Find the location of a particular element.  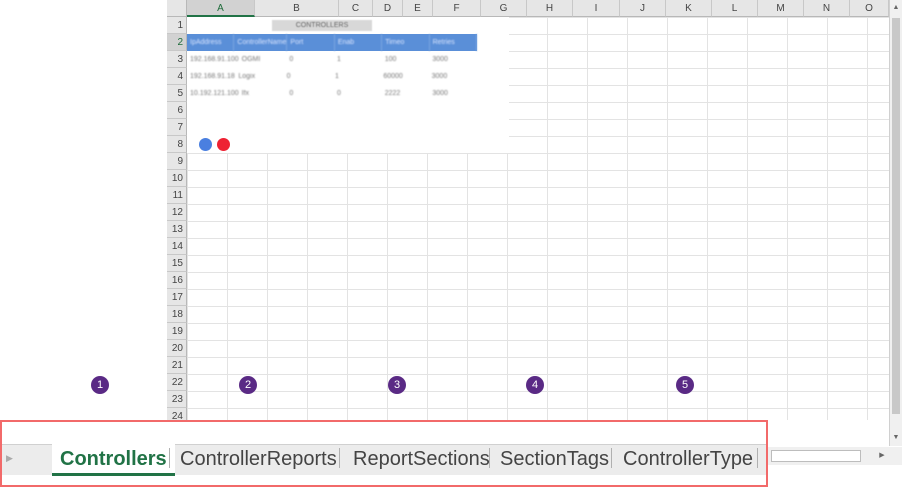

row-header: 10 is located at coordinates (177, 178).